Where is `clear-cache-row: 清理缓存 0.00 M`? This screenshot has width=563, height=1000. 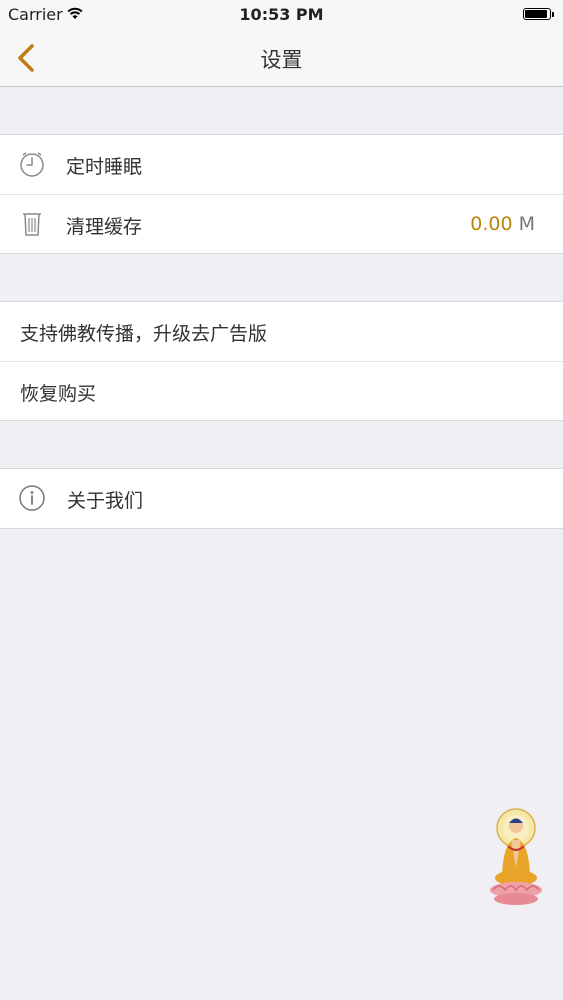 clear-cache-row: 清理缓存 0.00 M is located at coordinates (281, 223).